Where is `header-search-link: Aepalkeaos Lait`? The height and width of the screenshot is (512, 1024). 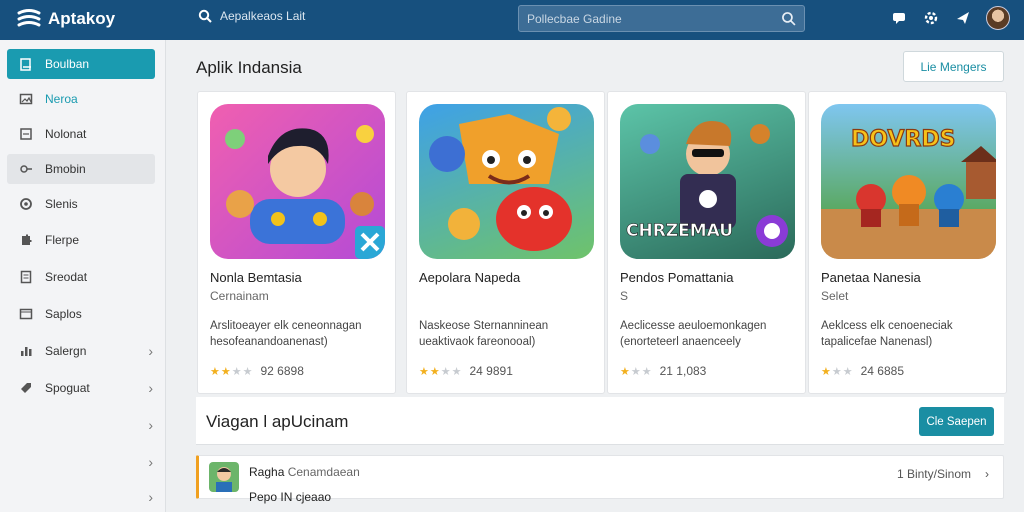 header-search-link: Aepalkeaos Lait is located at coordinates (251, 16).